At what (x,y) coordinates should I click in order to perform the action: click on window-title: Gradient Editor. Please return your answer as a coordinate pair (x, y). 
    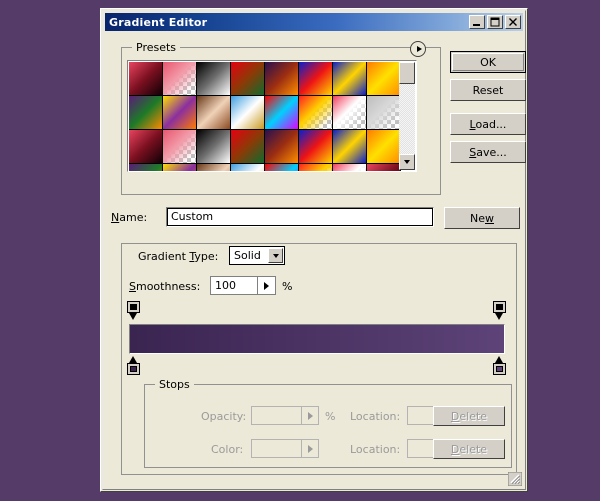
    Looking at the image, I should click on (158, 22).